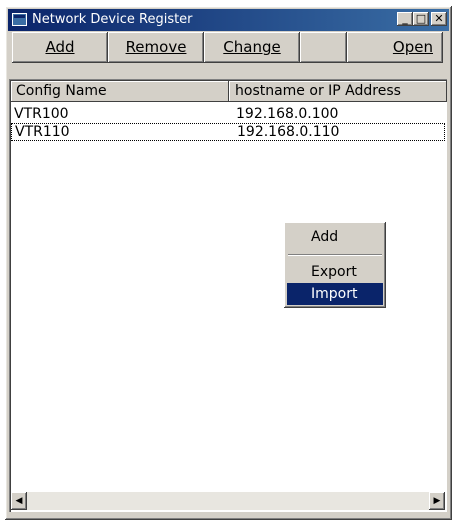 Image resolution: width=458 pixels, height=526 pixels. Describe the element at coordinates (395, 47) in the screenshot. I see `open-button: Open` at that location.